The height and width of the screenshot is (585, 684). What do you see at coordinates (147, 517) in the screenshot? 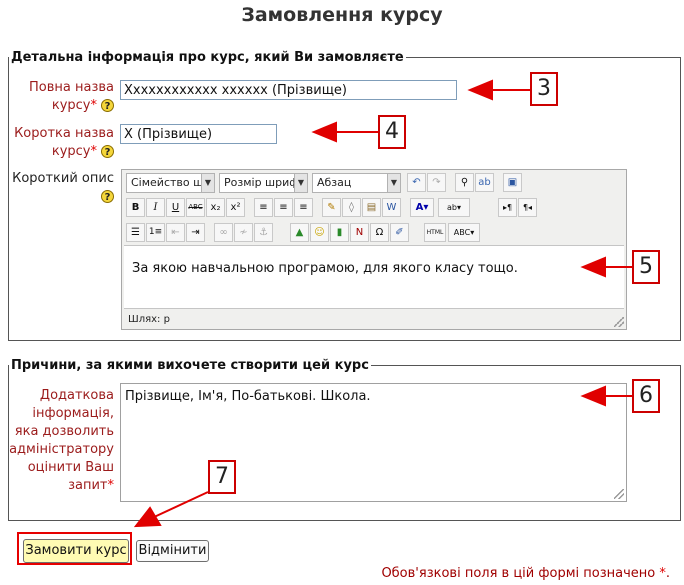
I see `arrow-7-head` at bounding box center [147, 517].